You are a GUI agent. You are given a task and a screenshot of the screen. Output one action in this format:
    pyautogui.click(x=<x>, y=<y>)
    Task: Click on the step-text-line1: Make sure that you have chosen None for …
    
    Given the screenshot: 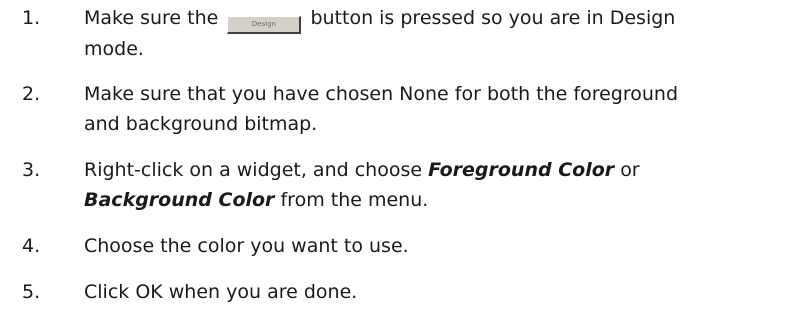 What is the action you would take?
    pyautogui.click(x=381, y=94)
    